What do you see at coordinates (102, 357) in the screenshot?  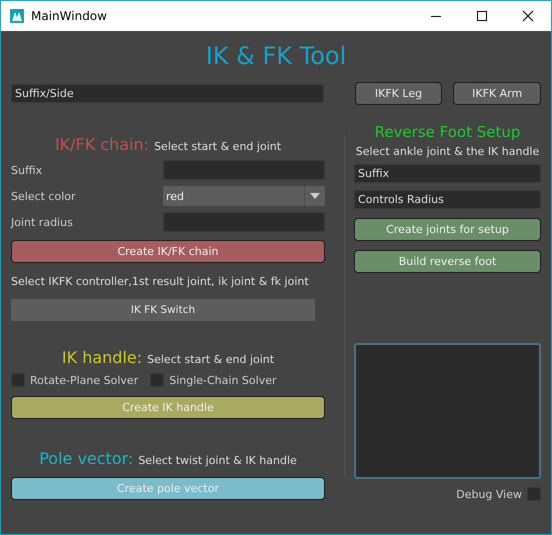 I see `section-heading: IK handle:` at bounding box center [102, 357].